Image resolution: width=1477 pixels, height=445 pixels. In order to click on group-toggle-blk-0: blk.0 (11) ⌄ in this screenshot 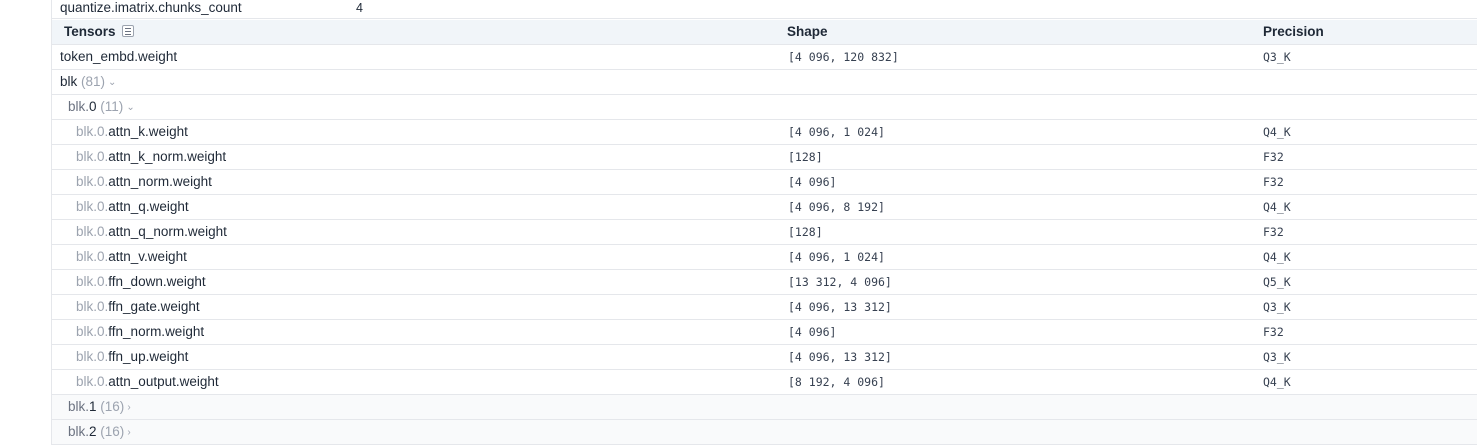, I will do `click(101, 108)`.